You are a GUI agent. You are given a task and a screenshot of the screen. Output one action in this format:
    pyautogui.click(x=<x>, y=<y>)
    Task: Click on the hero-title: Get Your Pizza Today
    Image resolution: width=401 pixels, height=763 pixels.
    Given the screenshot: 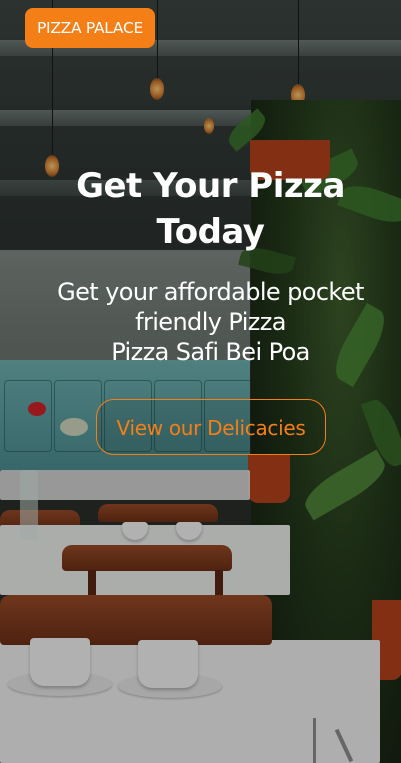 What is the action you would take?
    pyautogui.click(x=210, y=209)
    